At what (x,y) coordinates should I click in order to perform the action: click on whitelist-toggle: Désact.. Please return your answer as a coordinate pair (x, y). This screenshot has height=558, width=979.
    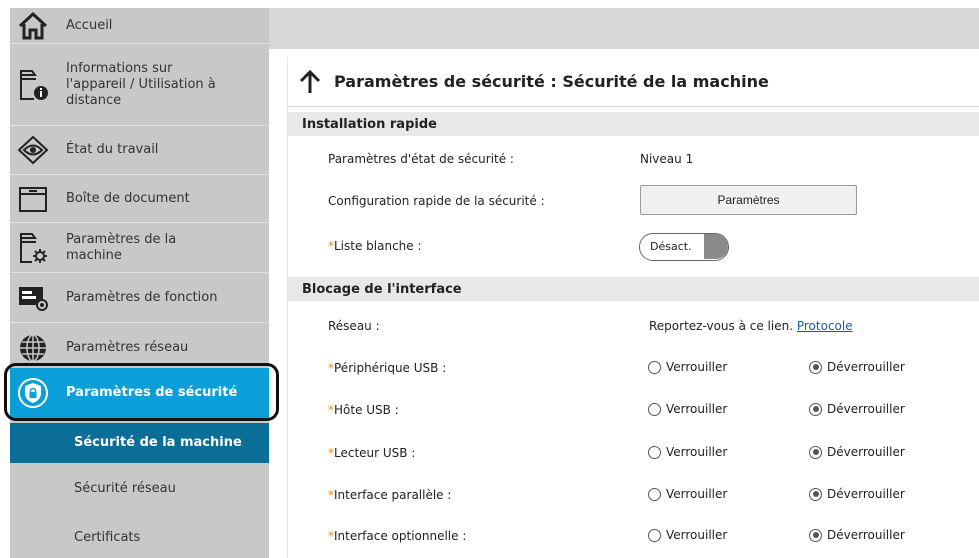
    Looking at the image, I should click on (684, 247).